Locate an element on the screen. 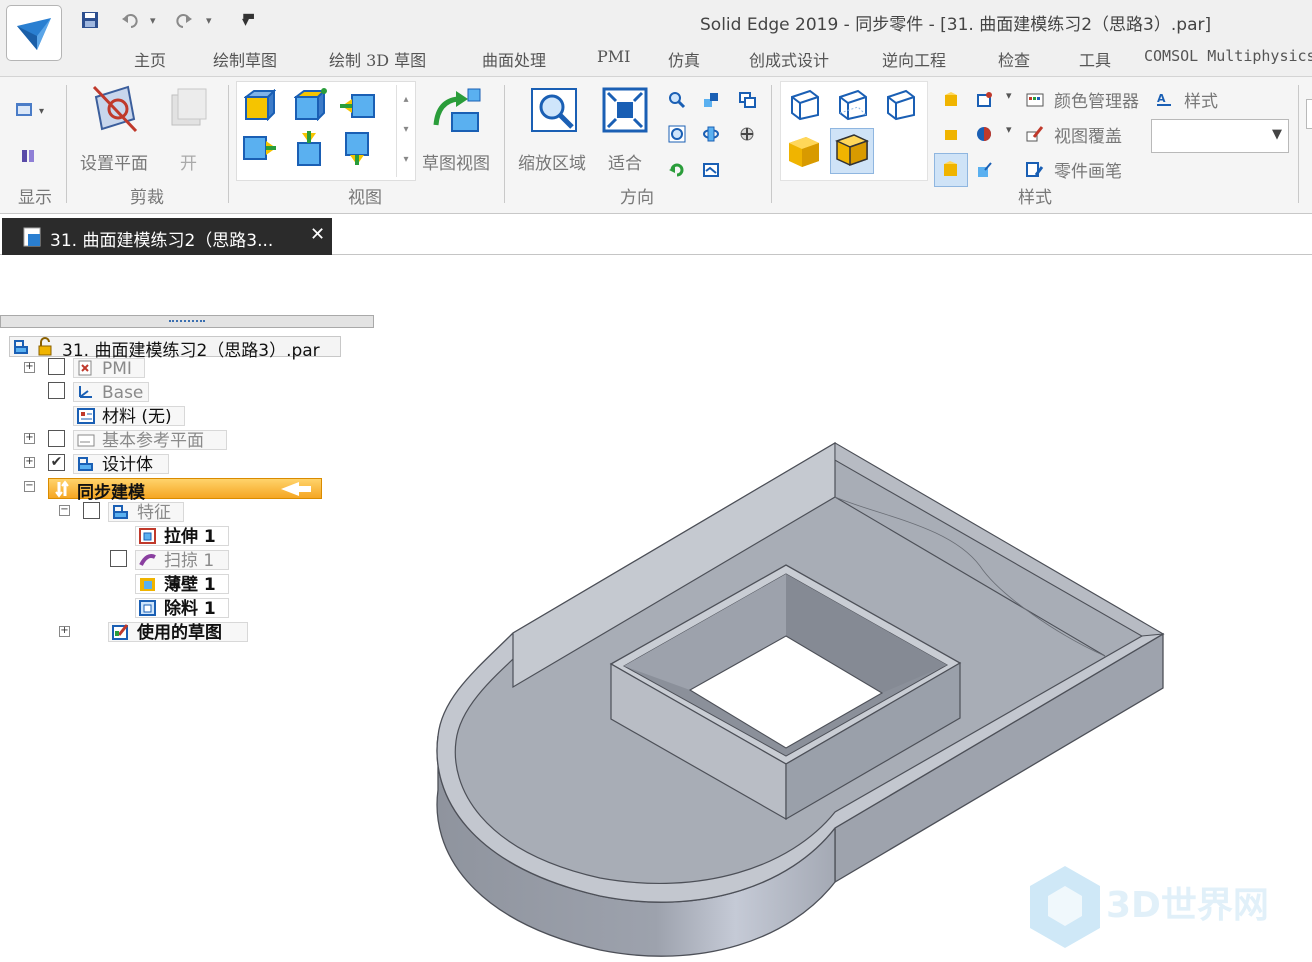 This screenshot has width=1312, height=962. refresh-view-icon is located at coordinates (677, 172).